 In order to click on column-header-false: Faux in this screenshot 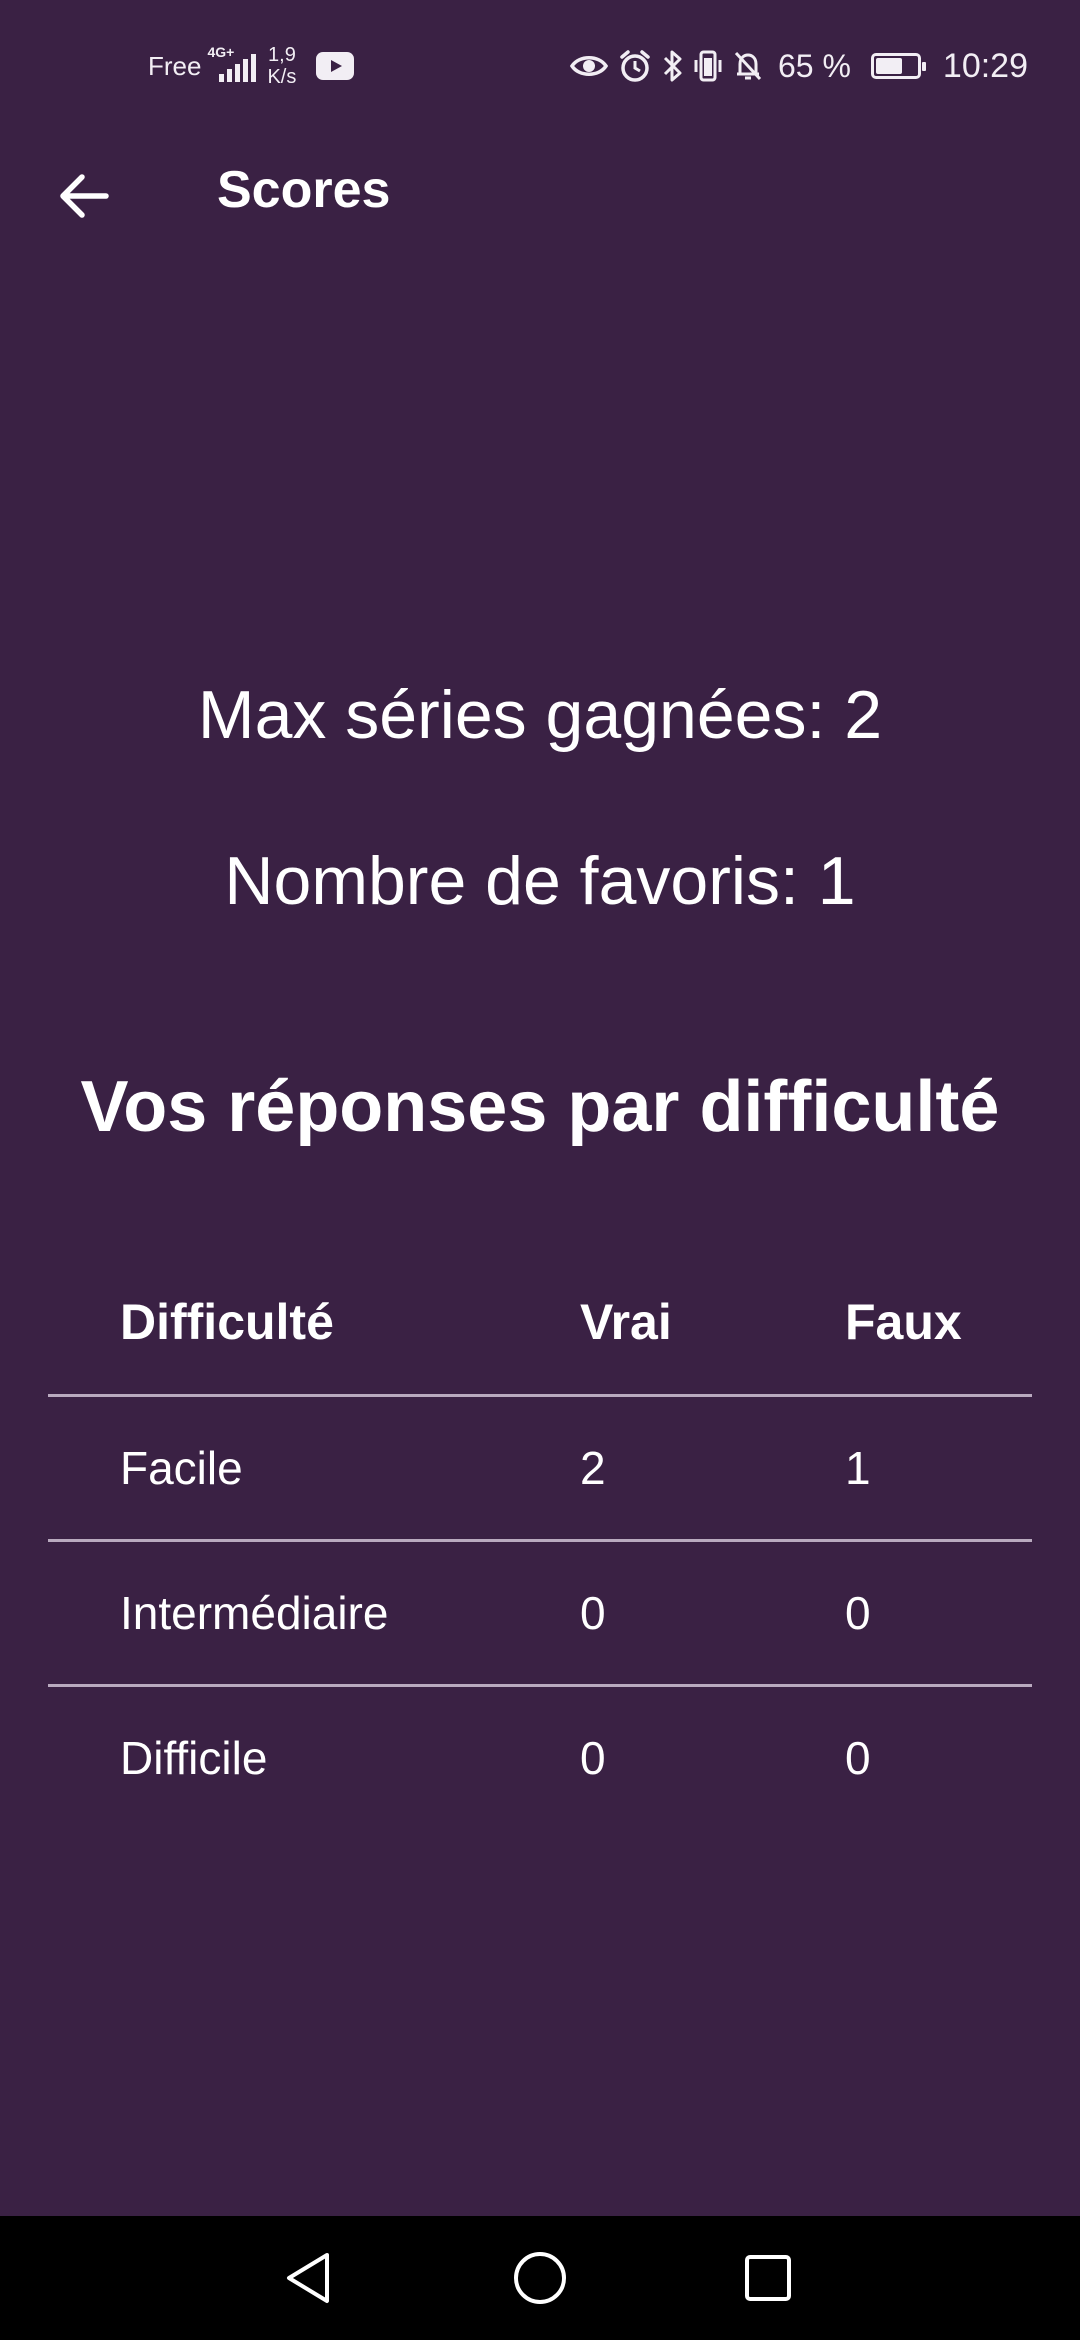, I will do `click(903, 1322)`.